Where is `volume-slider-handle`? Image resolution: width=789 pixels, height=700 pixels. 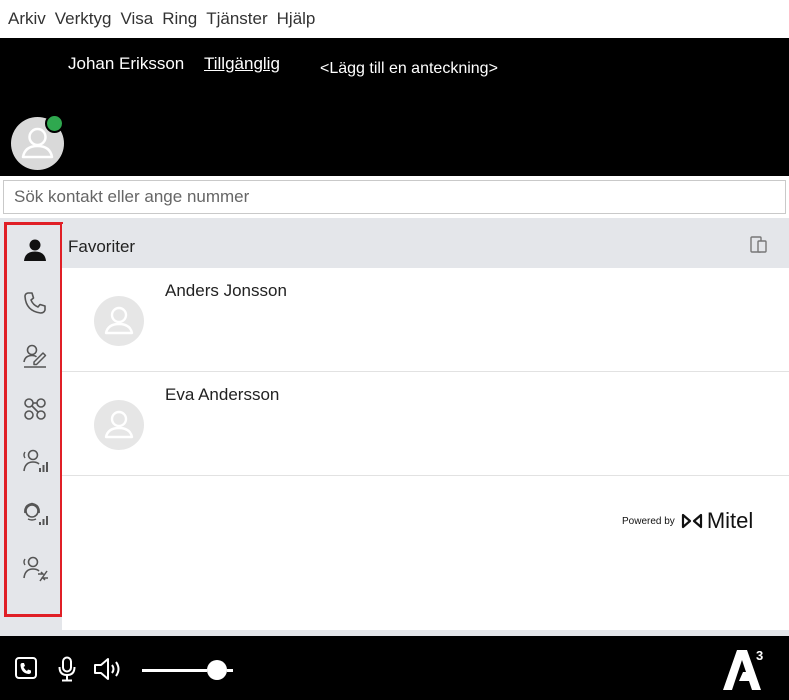
volume-slider-handle is located at coordinates (217, 670).